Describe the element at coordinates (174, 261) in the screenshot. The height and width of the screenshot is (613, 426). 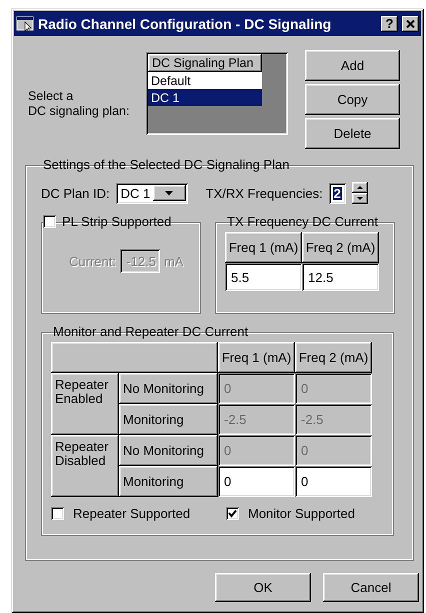
I see `unit-label: mA` at that location.